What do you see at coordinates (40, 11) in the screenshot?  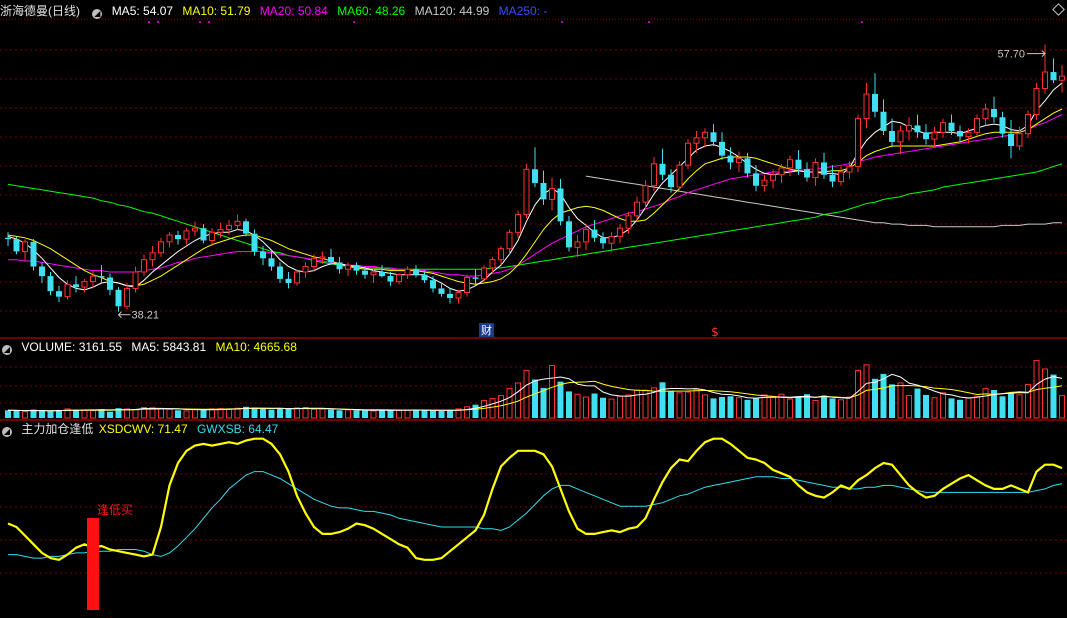 I see `stock-name-label: 浙海德曼(日线)` at bounding box center [40, 11].